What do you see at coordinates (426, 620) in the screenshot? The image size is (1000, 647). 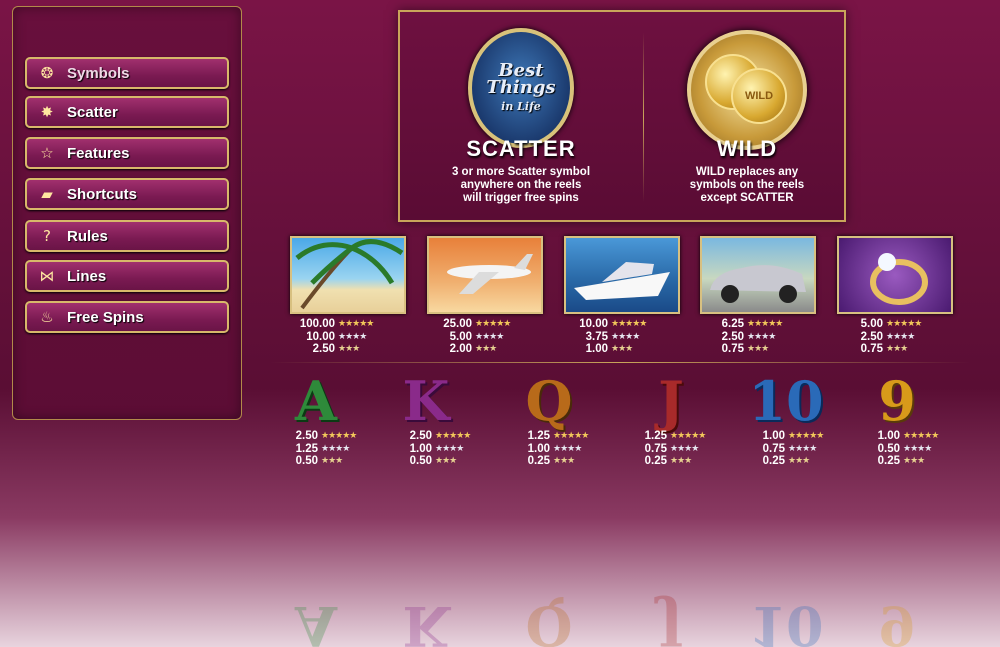 I see `reflection-glyph: K` at bounding box center [426, 620].